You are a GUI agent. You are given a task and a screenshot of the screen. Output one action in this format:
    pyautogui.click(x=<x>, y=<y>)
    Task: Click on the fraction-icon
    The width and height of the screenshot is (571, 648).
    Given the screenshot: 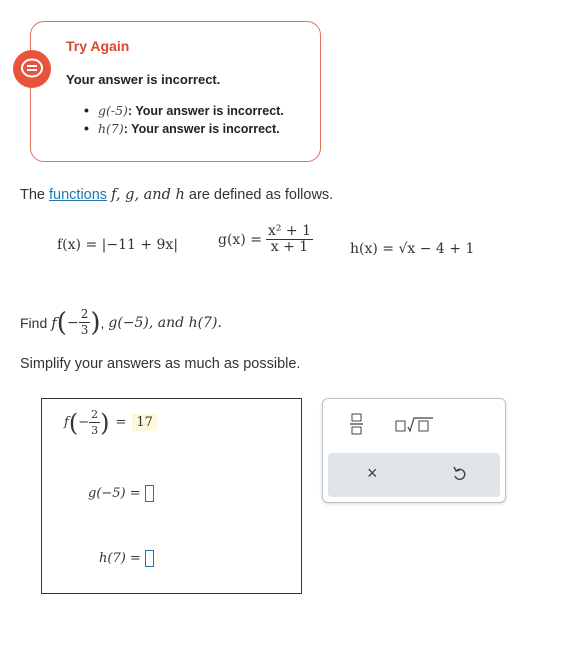 What is the action you would take?
    pyautogui.click(x=356, y=424)
    